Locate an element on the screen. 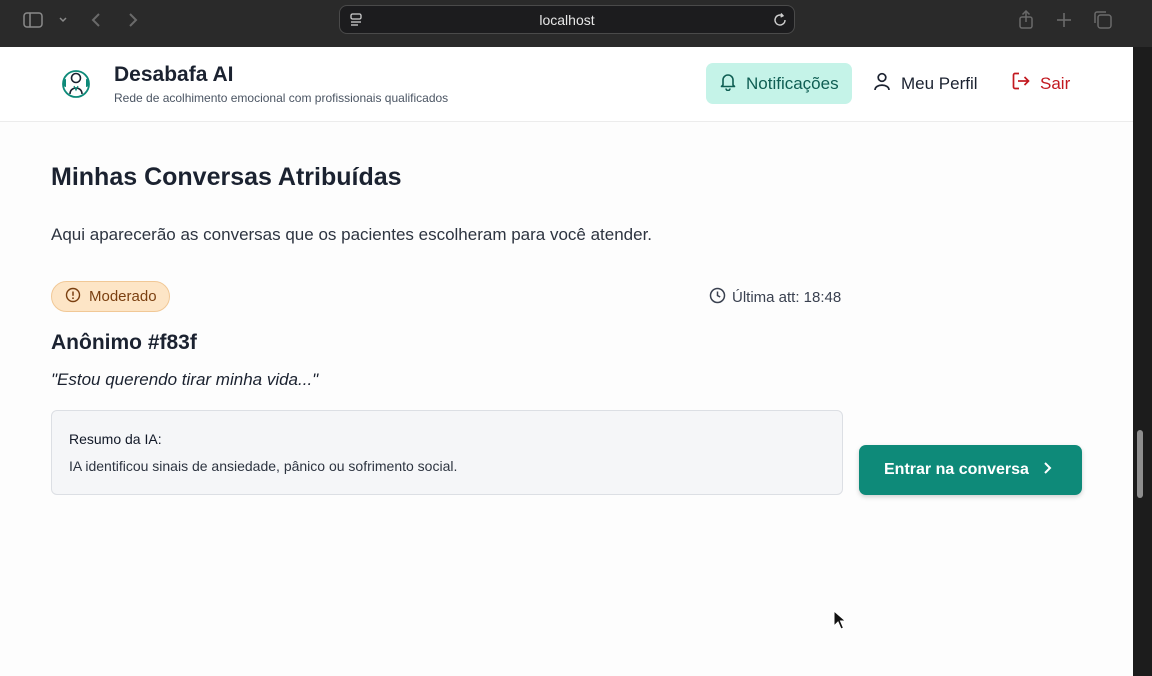 This screenshot has width=1152, height=676. share-icon is located at coordinates (1026, 20).